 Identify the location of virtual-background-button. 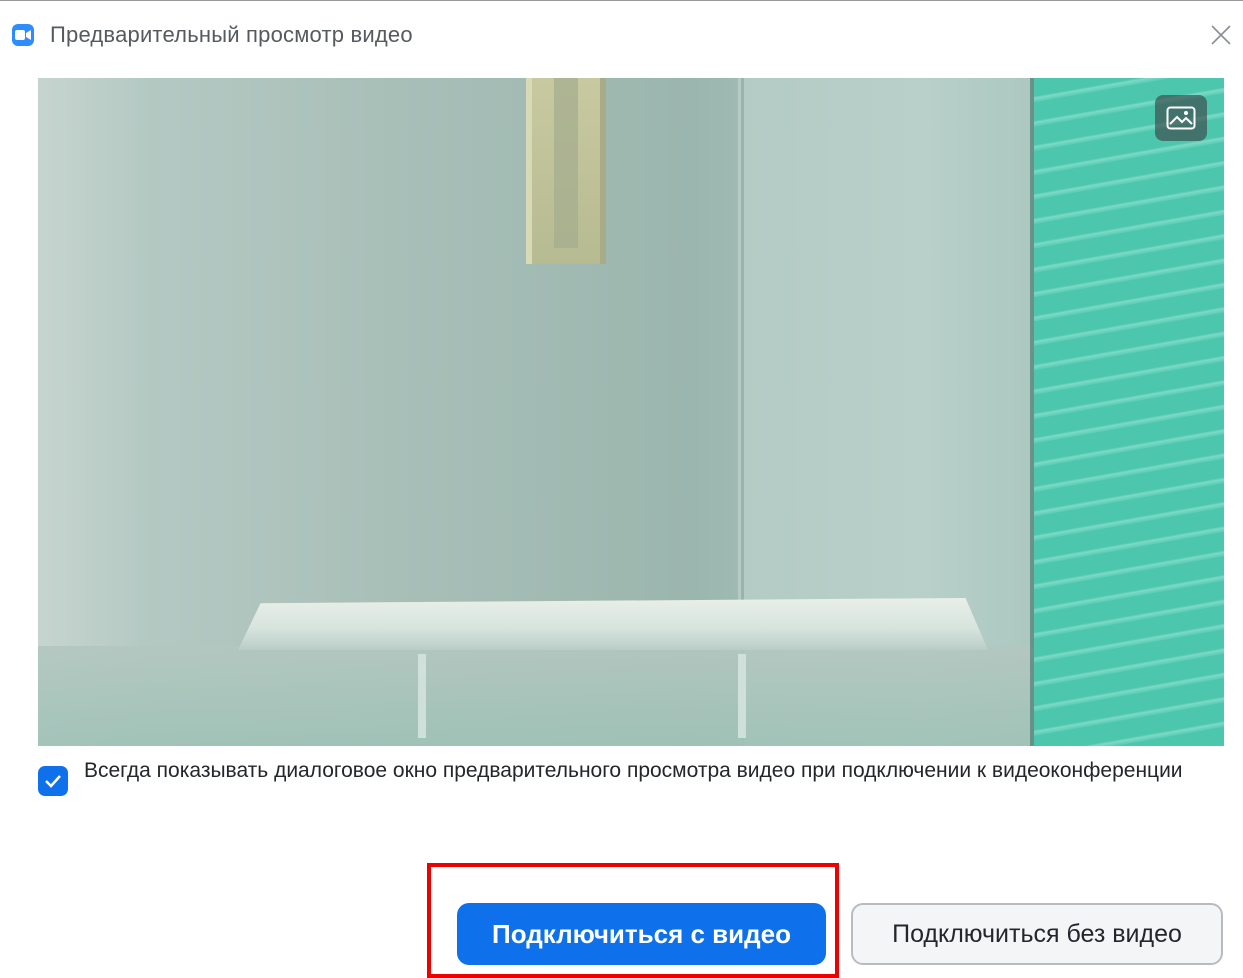
(1181, 118).